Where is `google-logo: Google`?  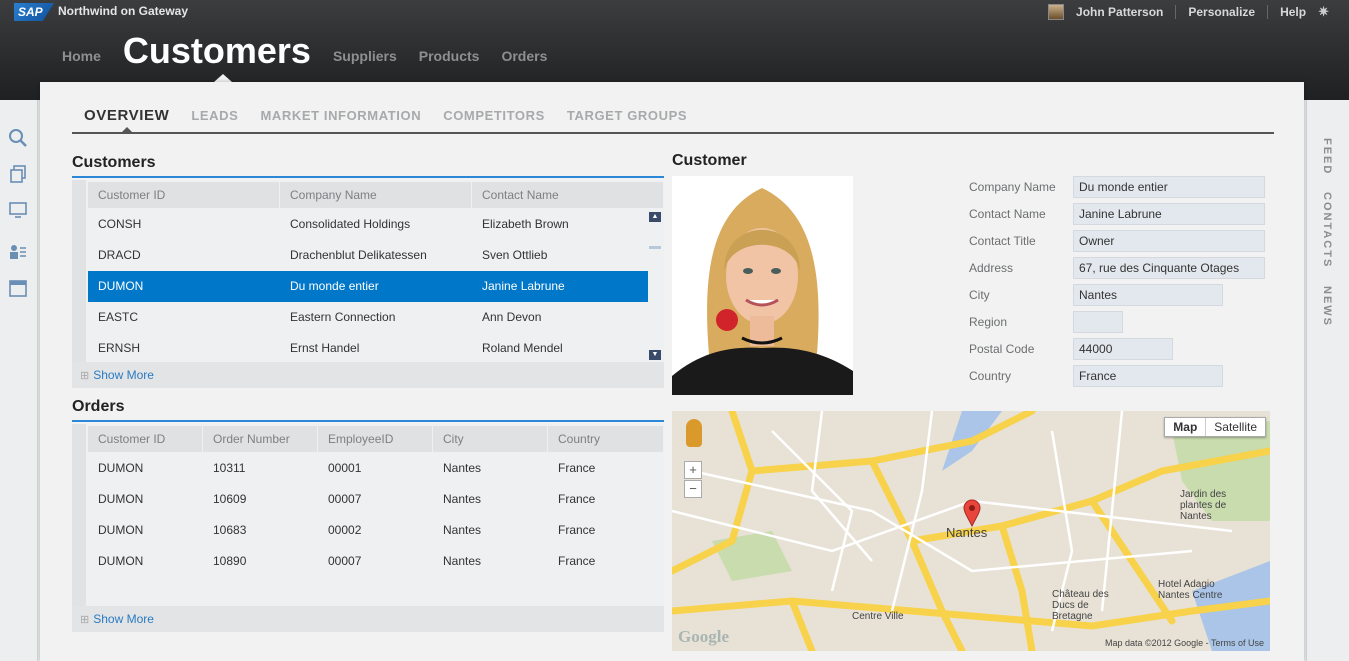 google-logo: Google is located at coordinates (703, 636).